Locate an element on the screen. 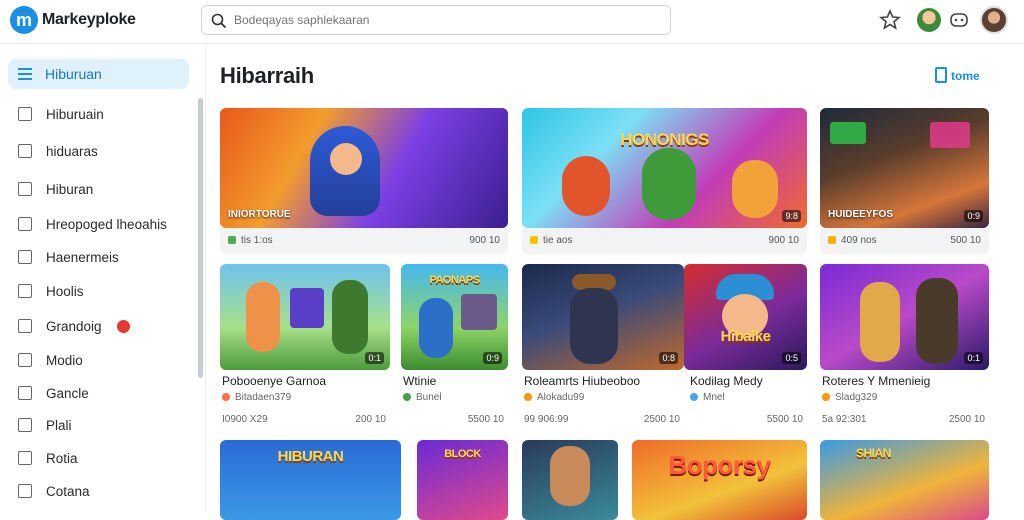 The width and height of the screenshot is (1024, 520). game-thumbnail: SHIAN is located at coordinates (904, 480).